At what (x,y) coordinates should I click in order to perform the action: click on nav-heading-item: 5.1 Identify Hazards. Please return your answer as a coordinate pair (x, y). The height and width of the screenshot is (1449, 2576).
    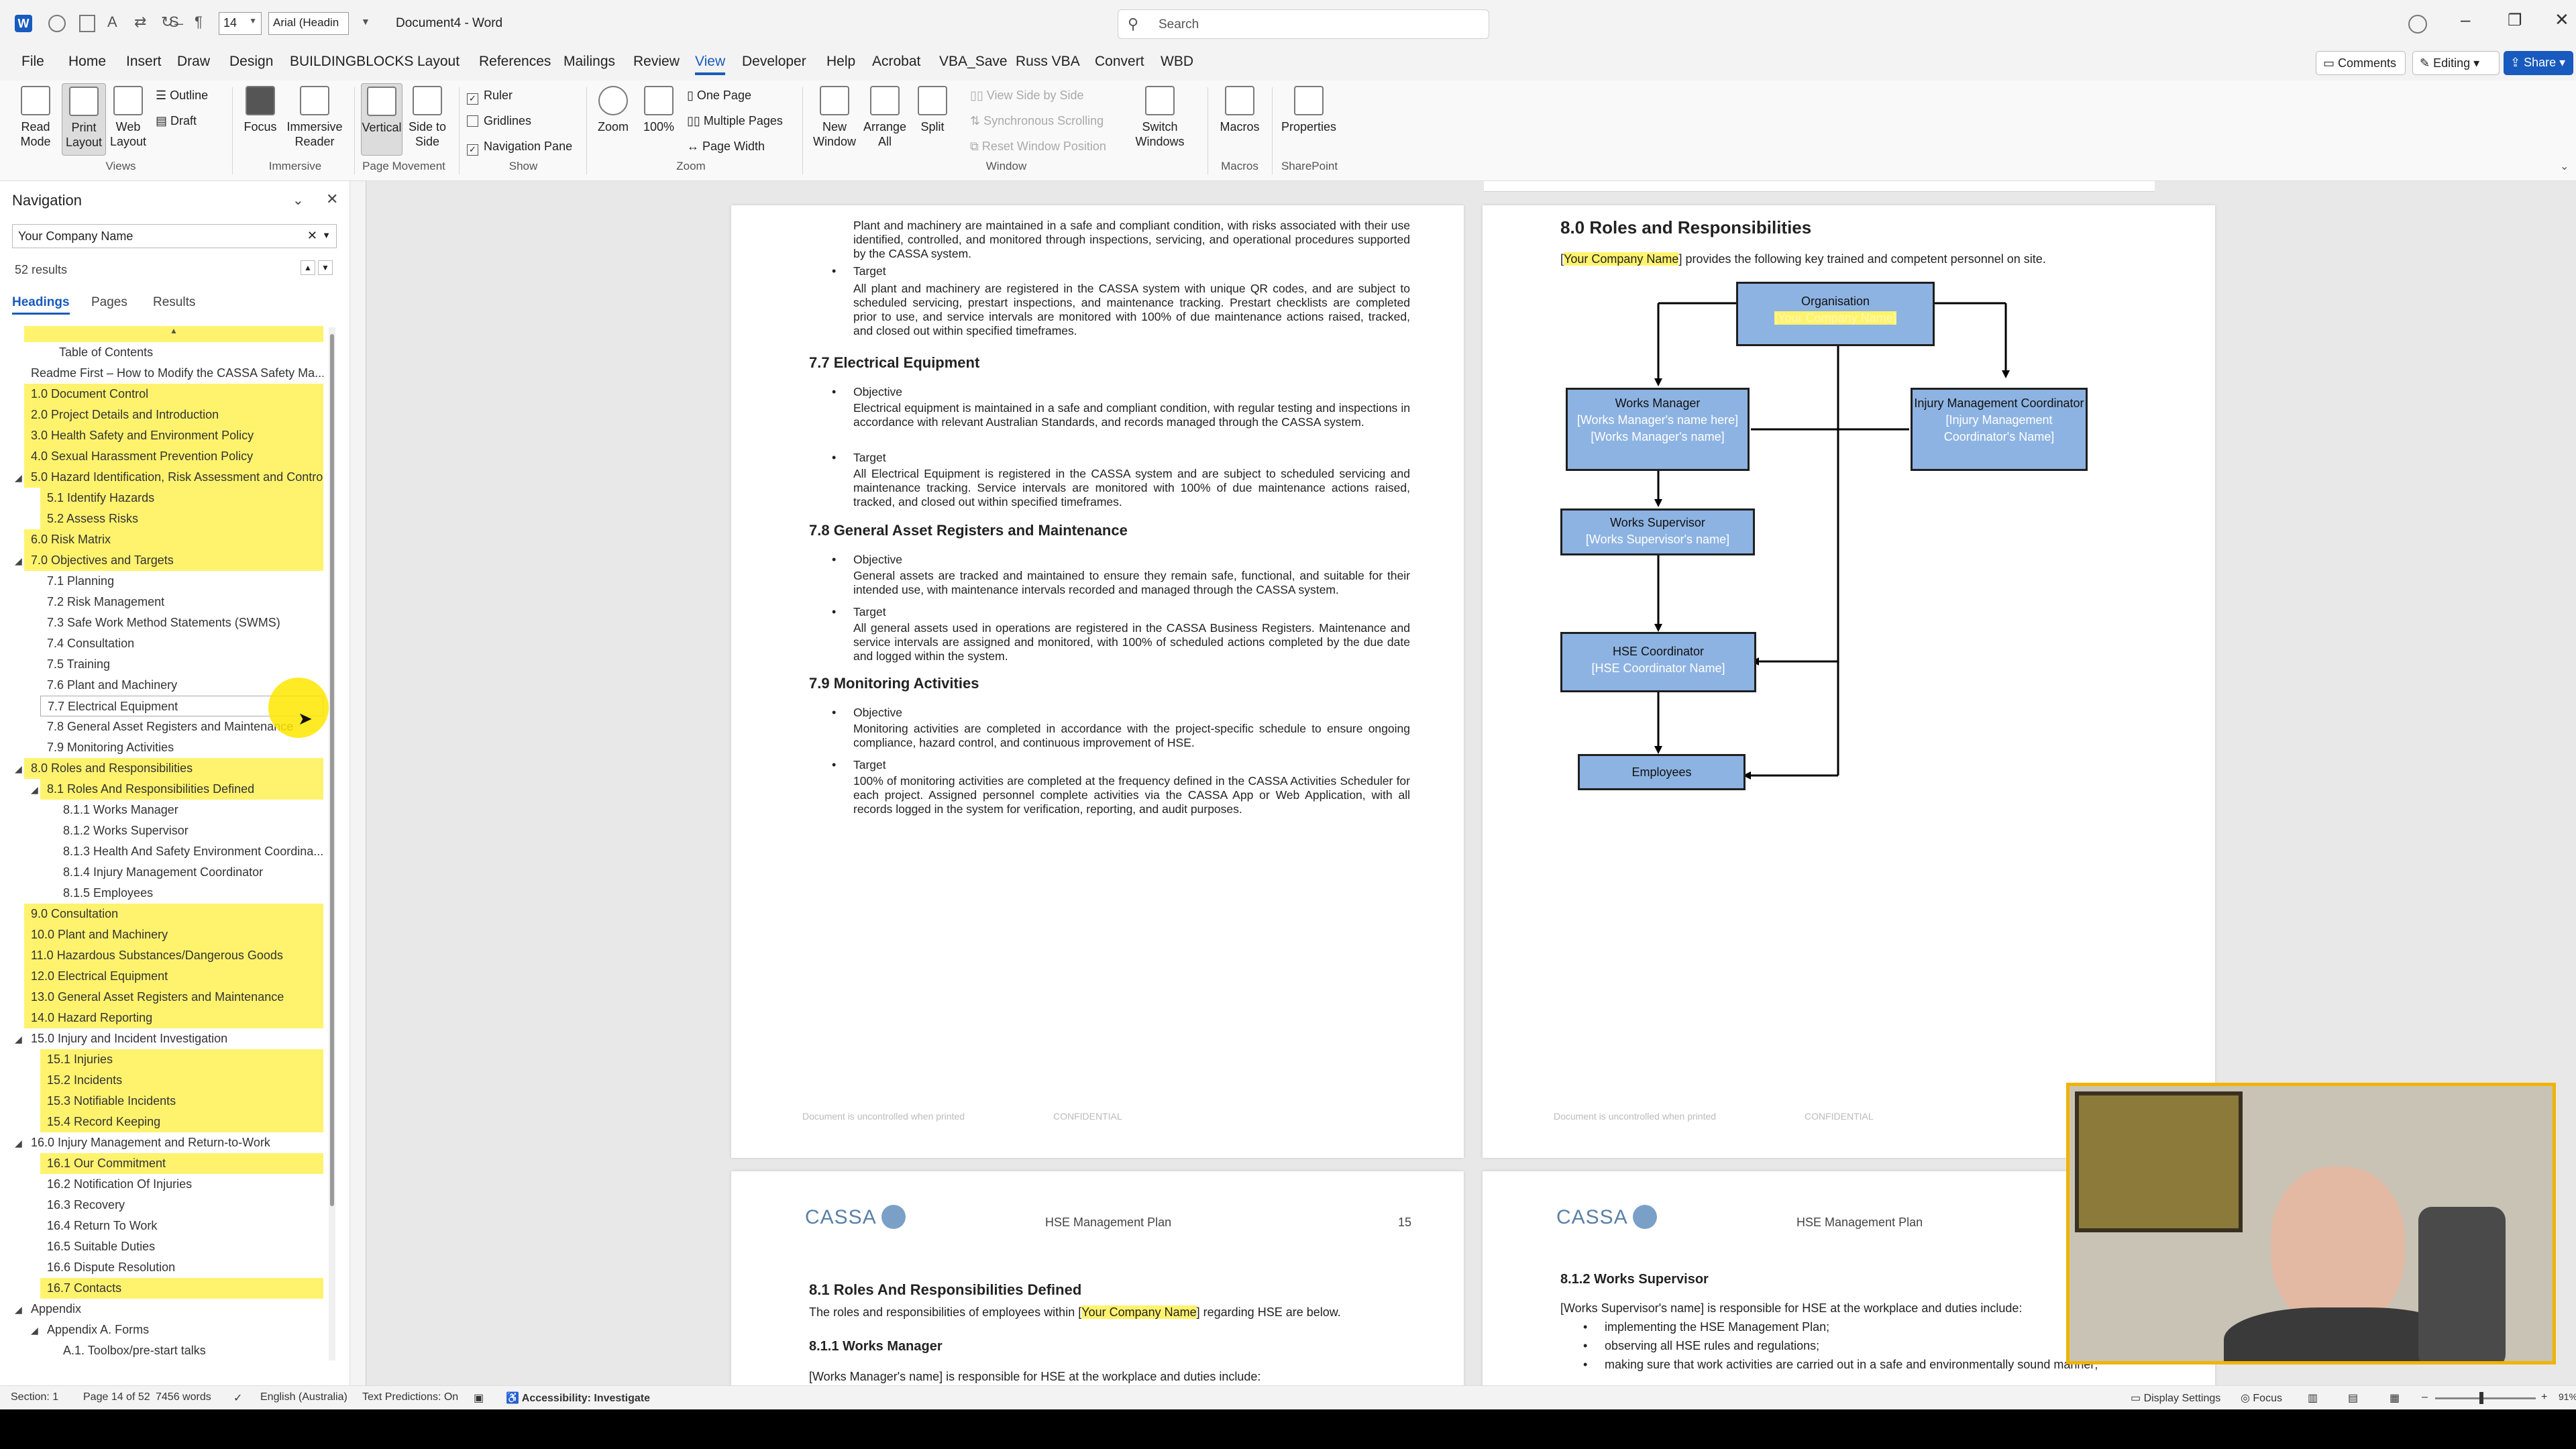
    Looking at the image, I should click on (181, 498).